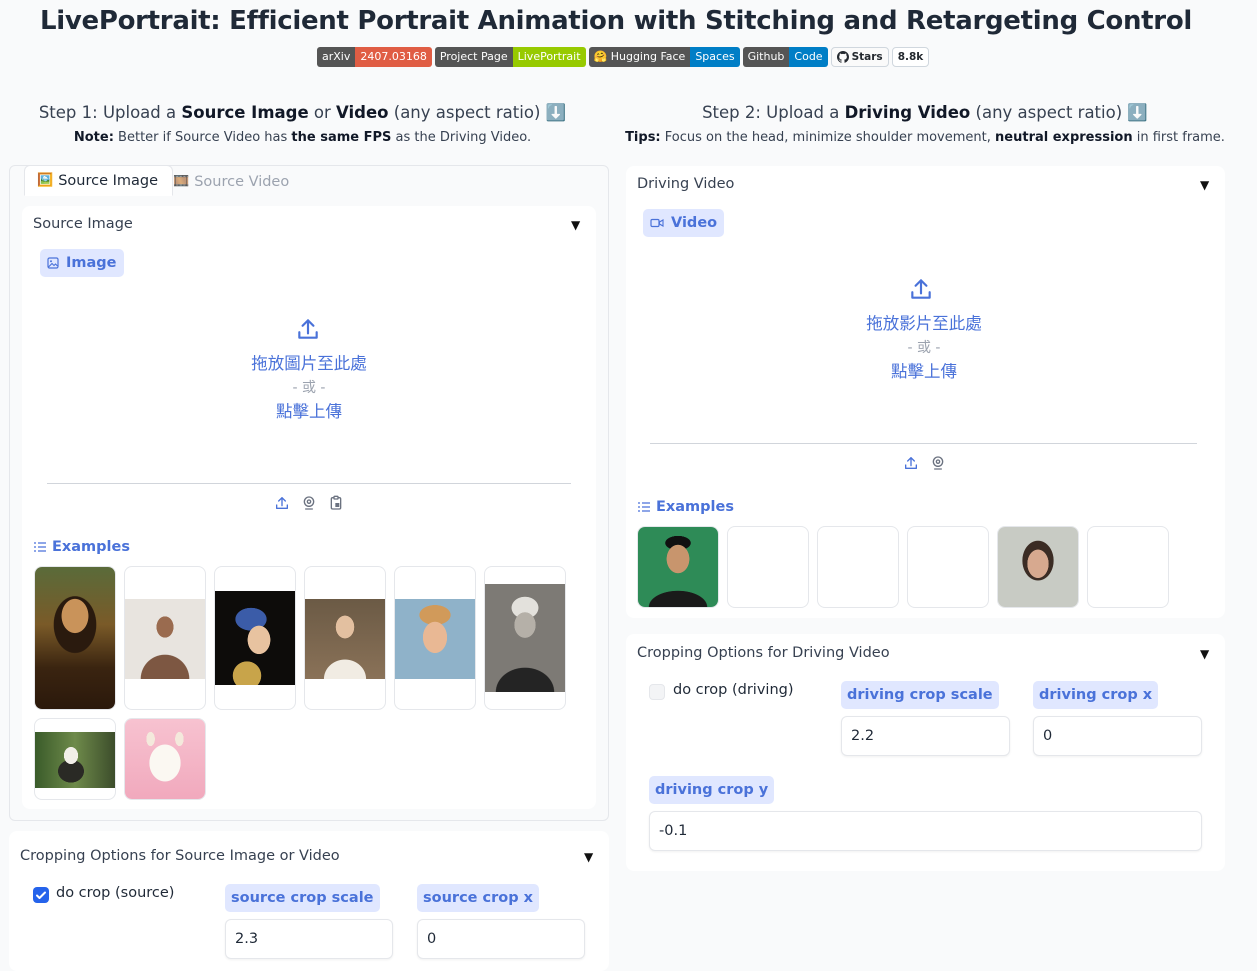 The image size is (1257, 971). I want to click on example-thumb-cartoon-boy, so click(435, 638).